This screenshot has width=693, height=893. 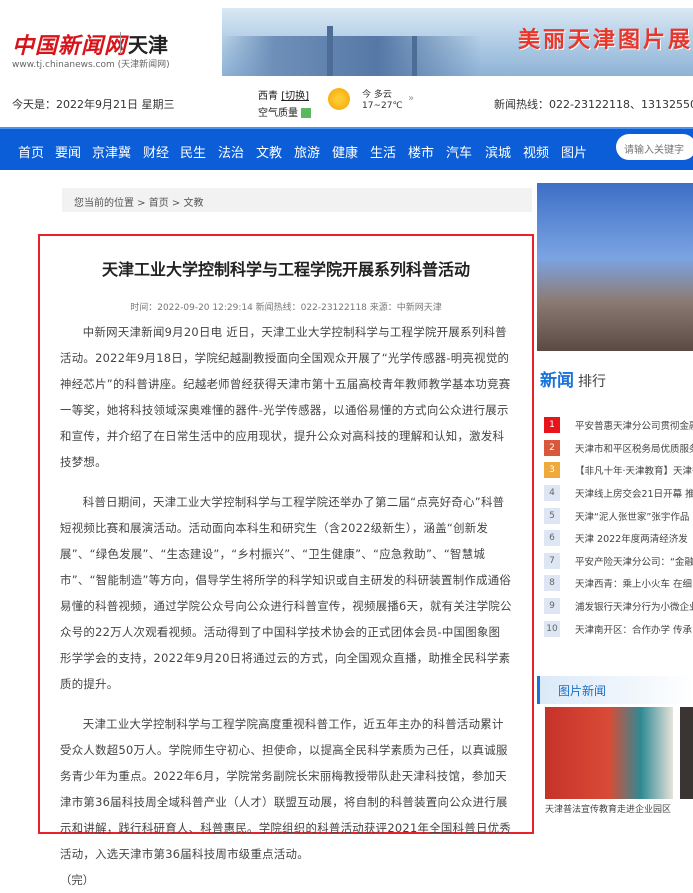 What do you see at coordinates (268, 96) in the screenshot?
I see `city-name: 西青` at bounding box center [268, 96].